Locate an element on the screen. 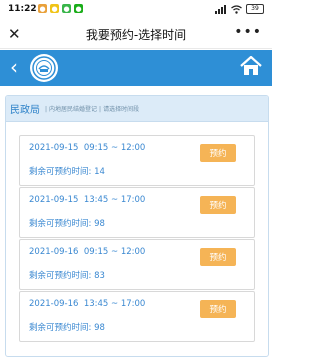 The width and height of the screenshot is (320, 357). logo-icon is located at coordinates (44, 68).